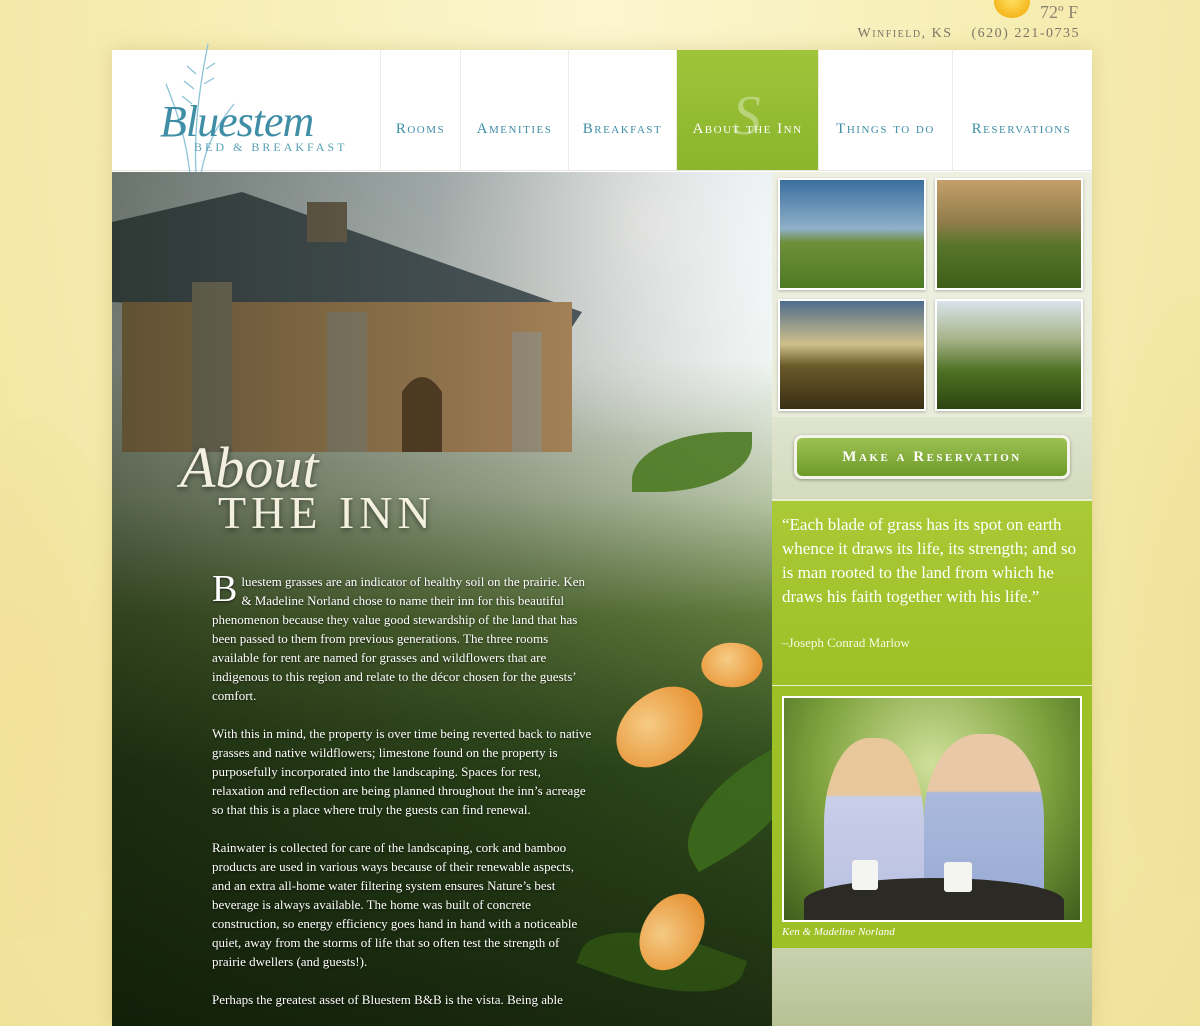 Image resolution: width=1200 pixels, height=1026 pixels. What do you see at coordinates (622, 129) in the screenshot?
I see `nav-label: Breakfast` at bounding box center [622, 129].